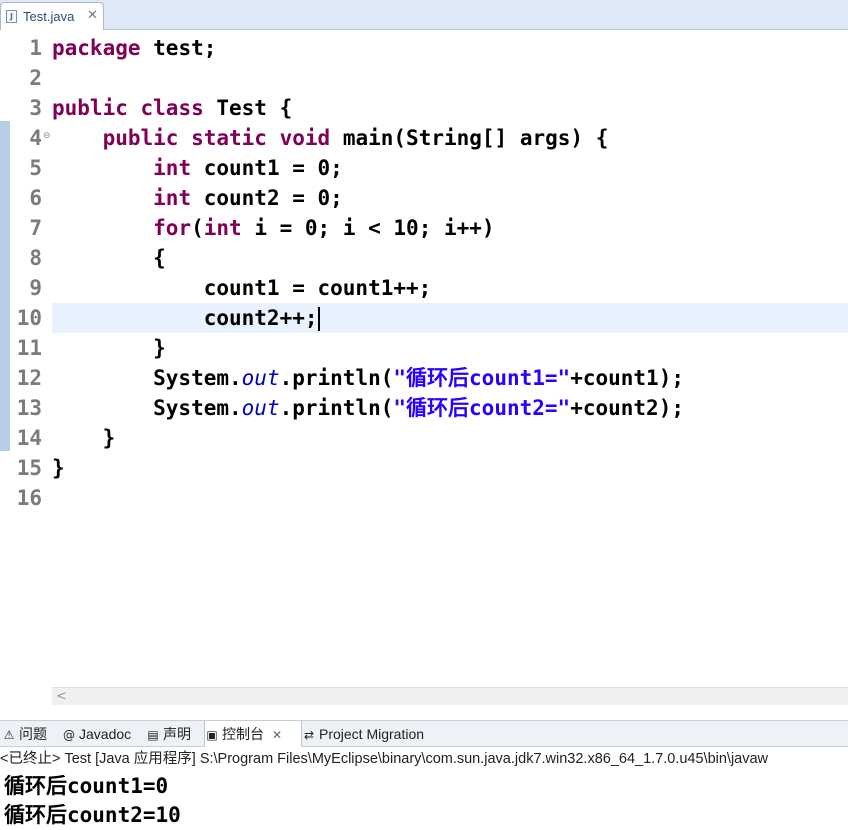 The height and width of the screenshot is (830, 848). Describe the element at coordinates (212, 735) in the screenshot. I see `console-icon: ▣` at that location.